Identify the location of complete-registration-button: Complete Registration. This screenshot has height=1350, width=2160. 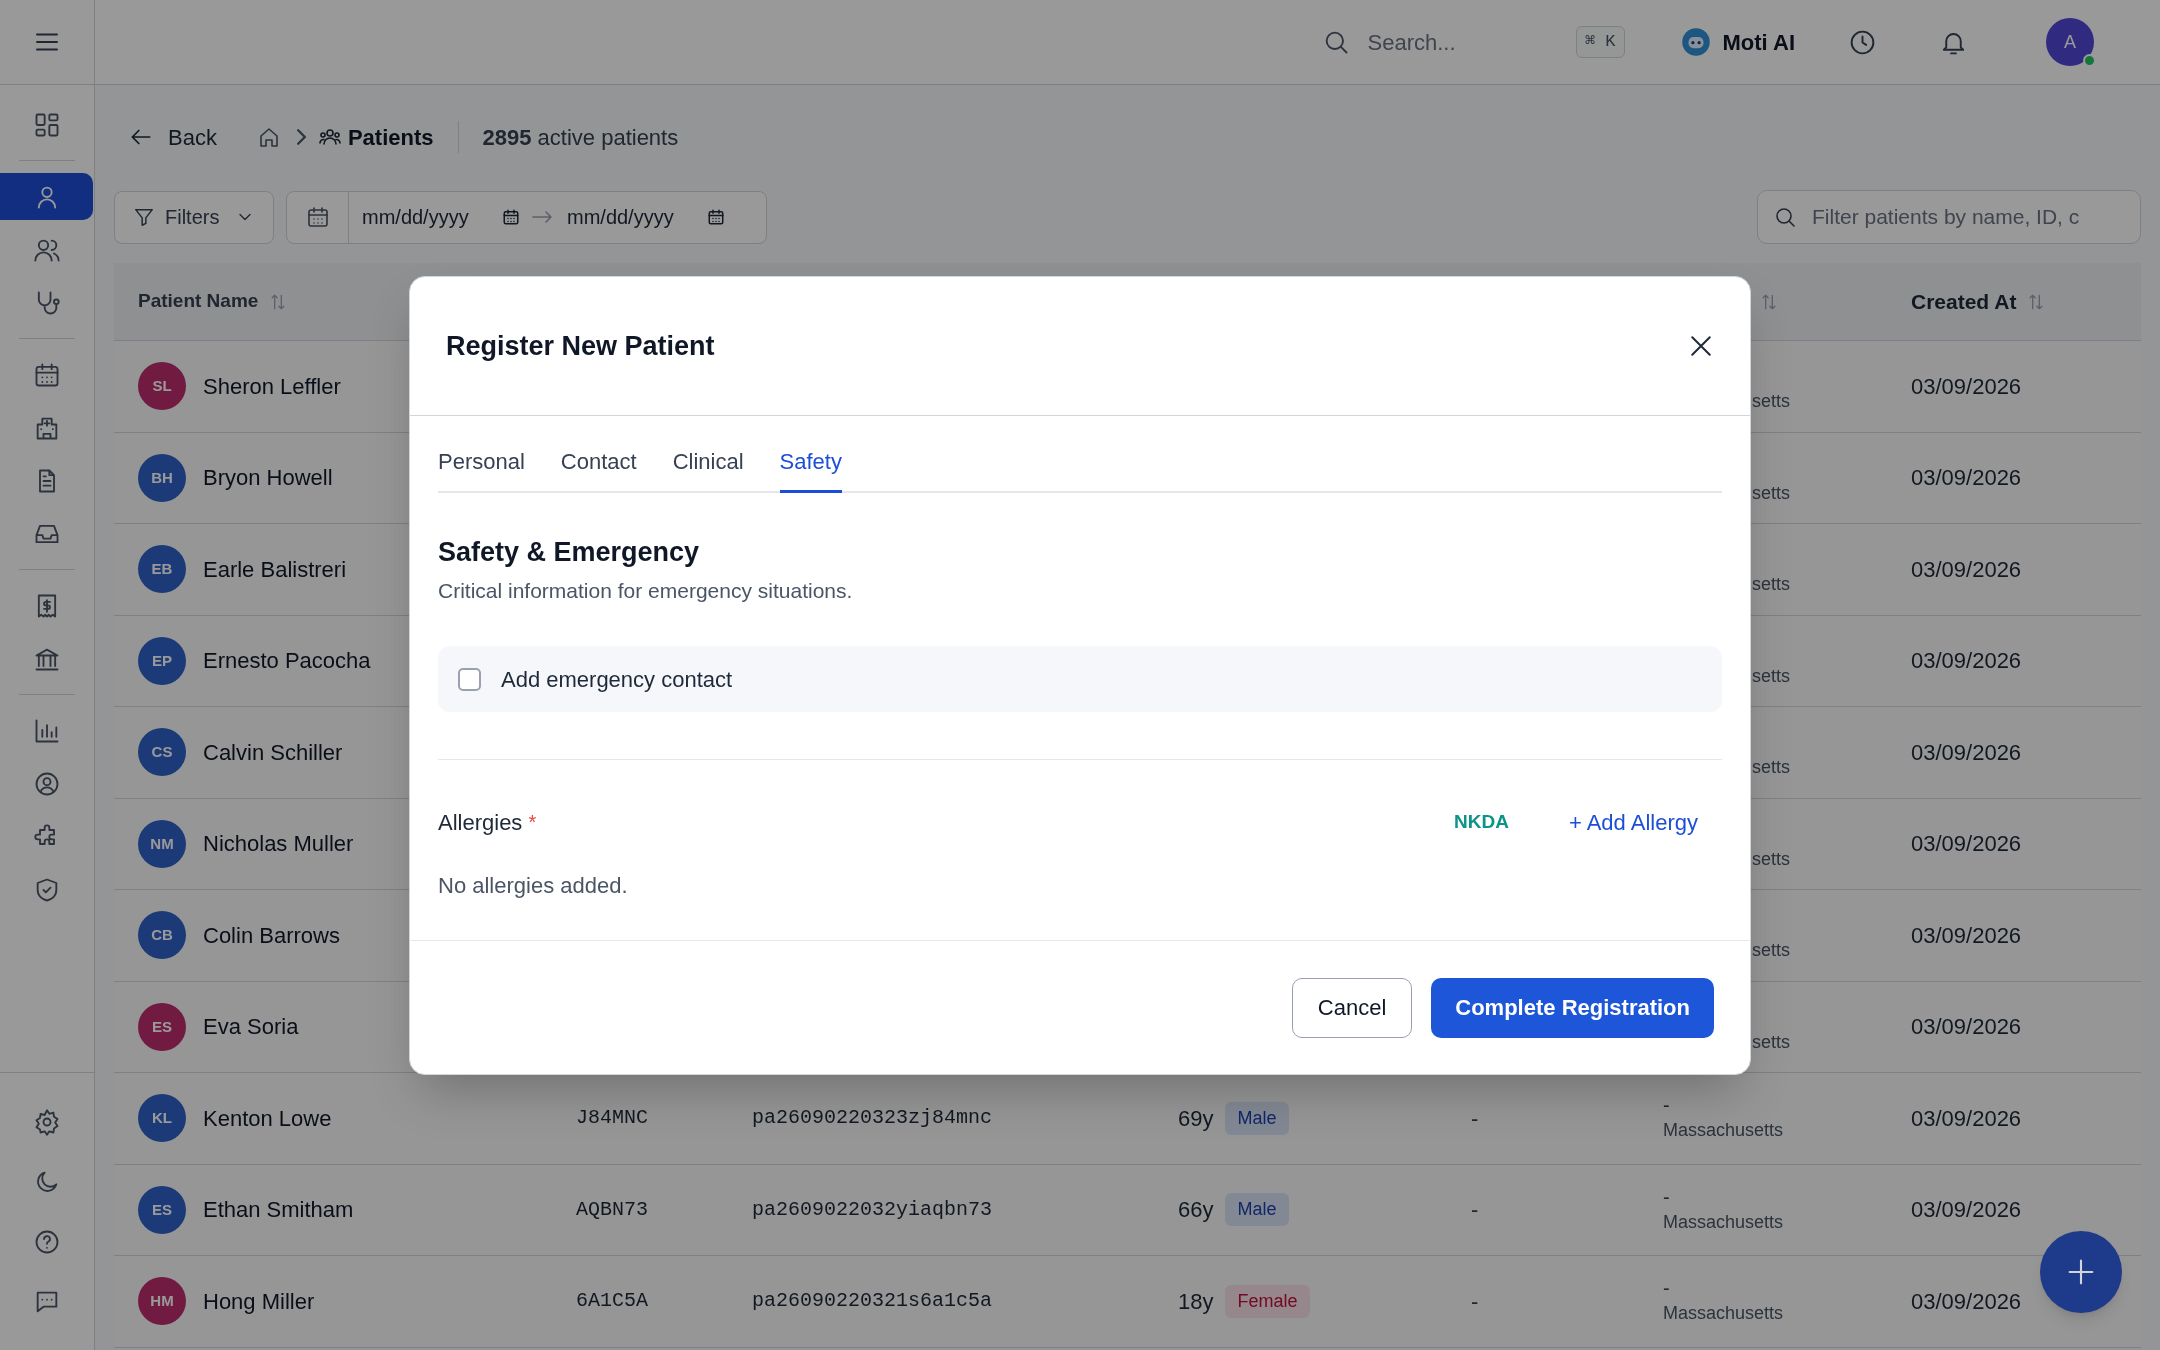
(1572, 1007).